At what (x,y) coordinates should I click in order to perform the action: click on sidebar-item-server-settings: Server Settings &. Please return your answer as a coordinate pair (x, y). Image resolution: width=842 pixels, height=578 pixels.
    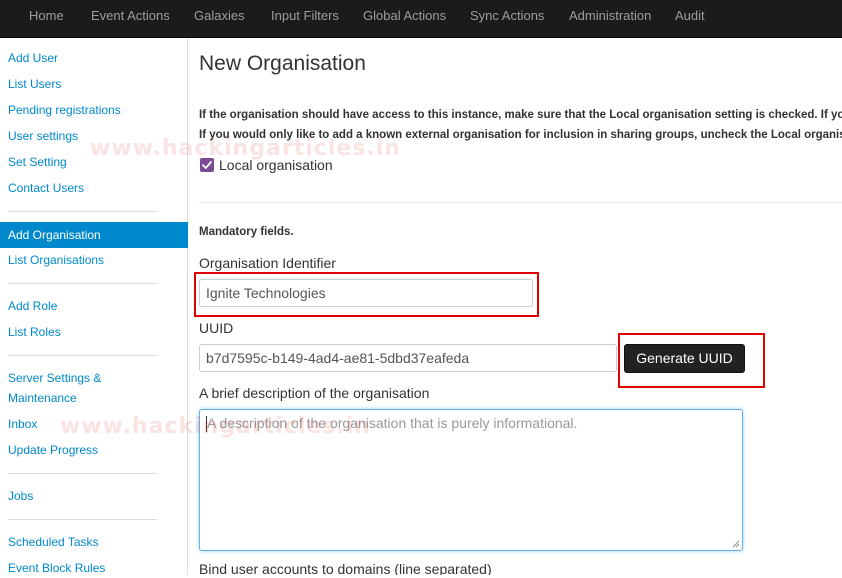
    Looking at the image, I should click on (54, 378).